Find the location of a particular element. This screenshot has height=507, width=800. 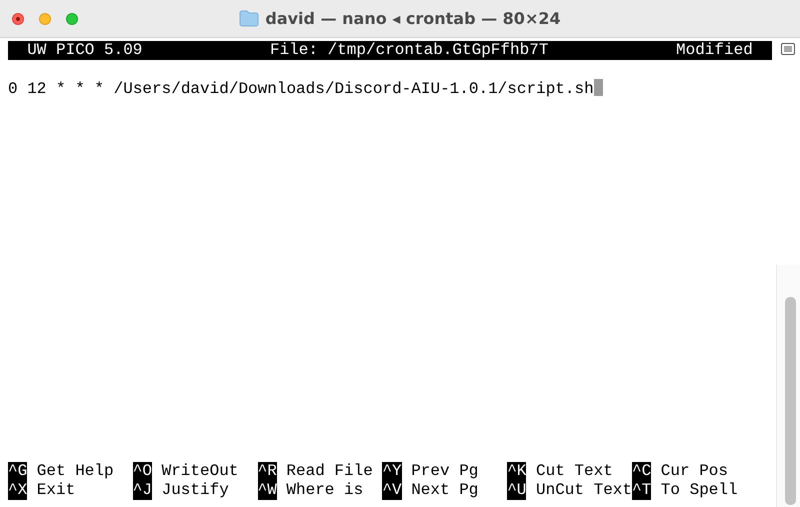

shortcut-label: Where is is located at coordinates (325, 490).